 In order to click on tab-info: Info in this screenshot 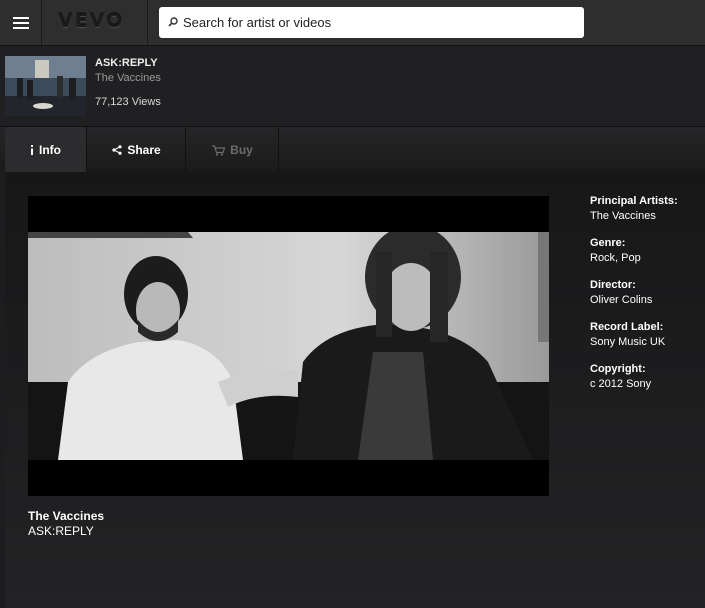, I will do `click(46, 150)`.